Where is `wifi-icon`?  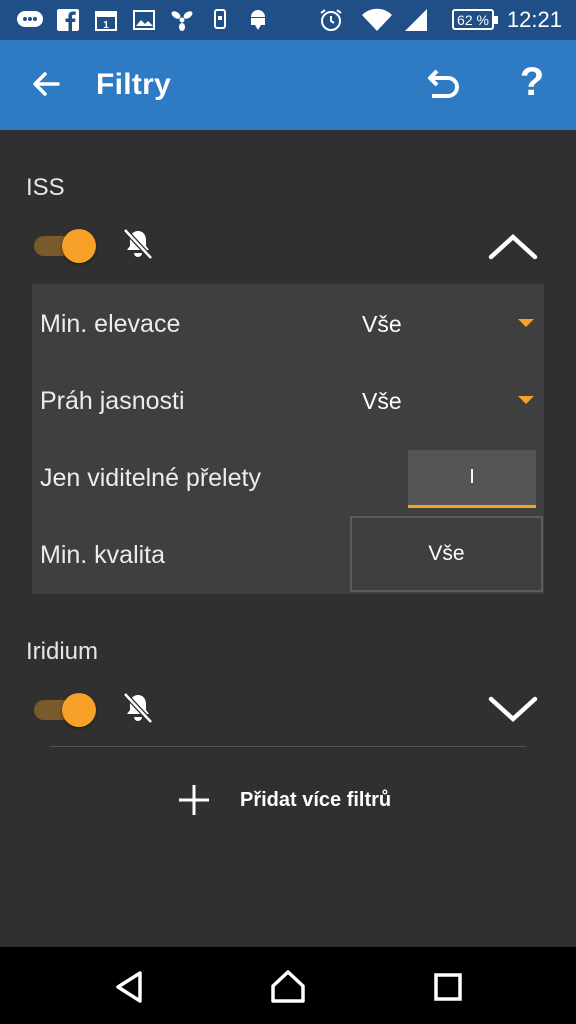 wifi-icon is located at coordinates (377, 20).